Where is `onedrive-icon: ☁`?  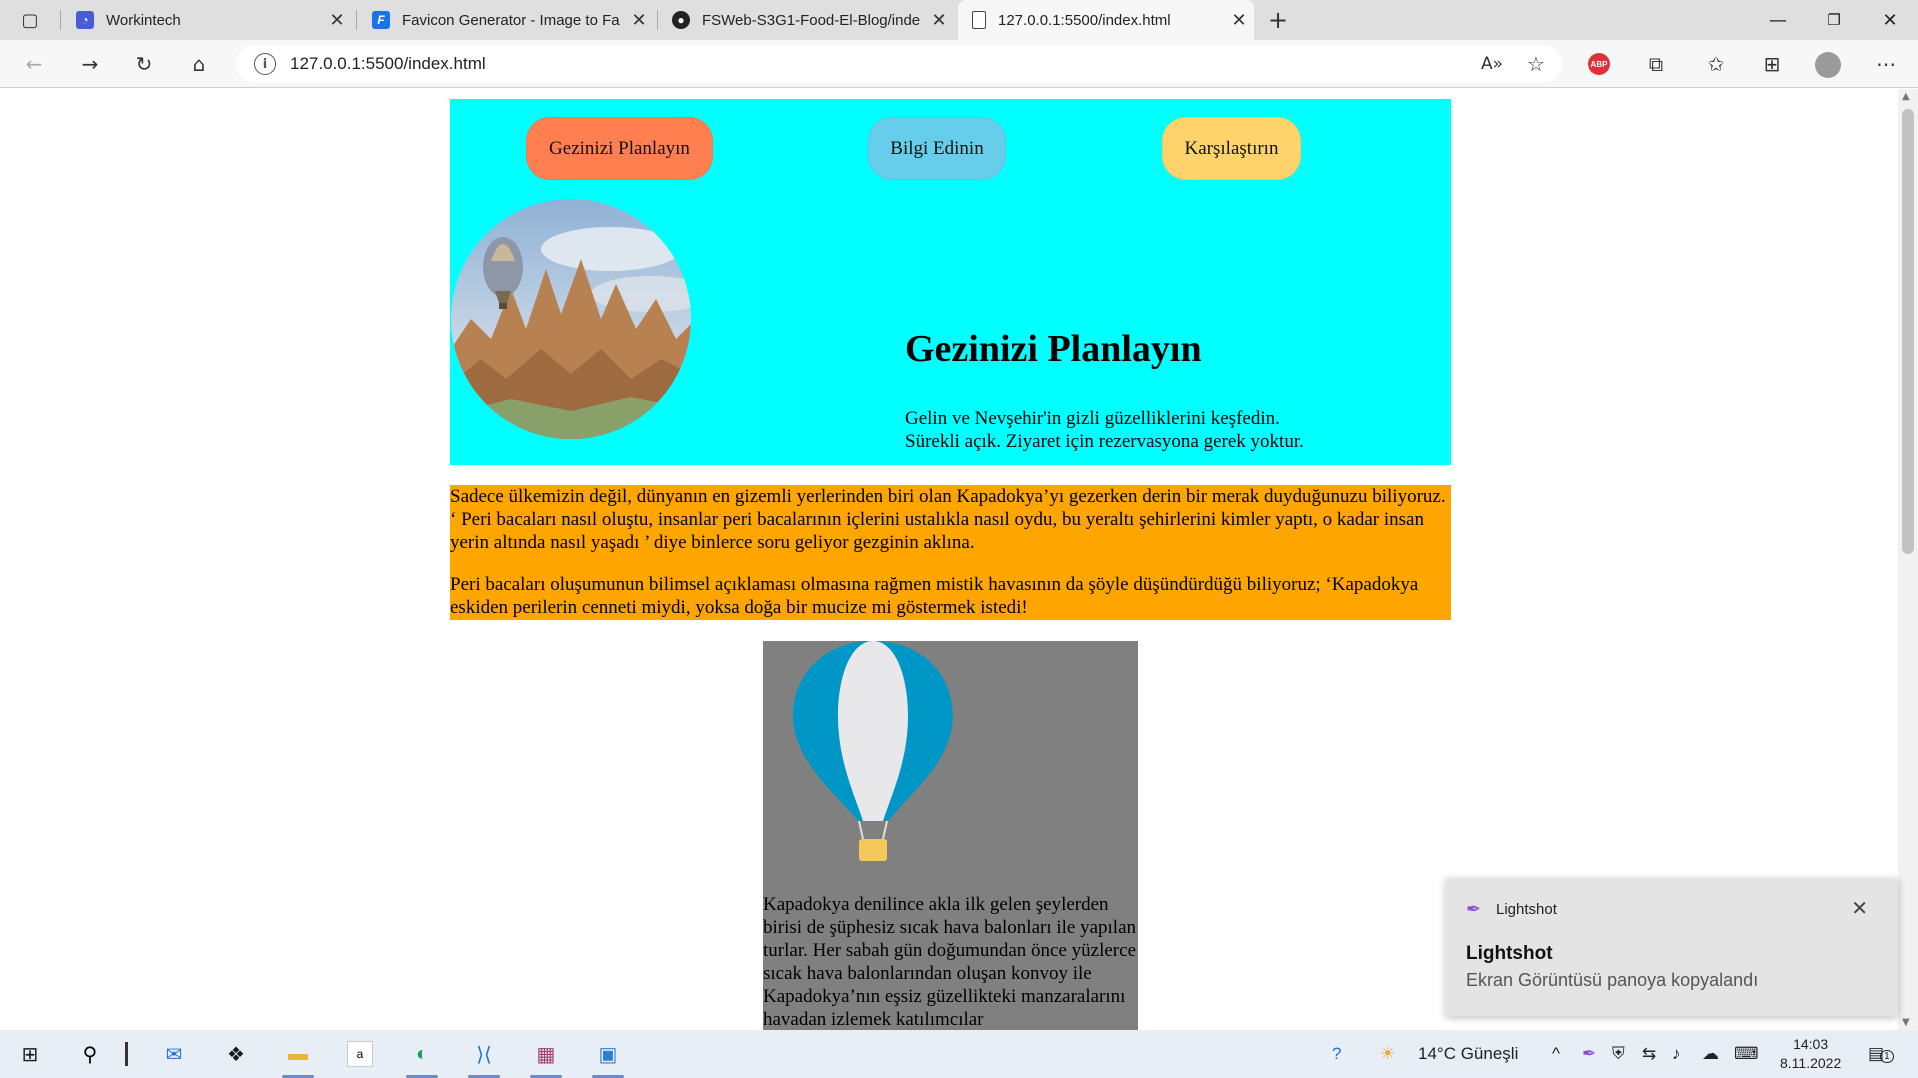 onedrive-icon: ☁ is located at coordinates (1710, 1054).